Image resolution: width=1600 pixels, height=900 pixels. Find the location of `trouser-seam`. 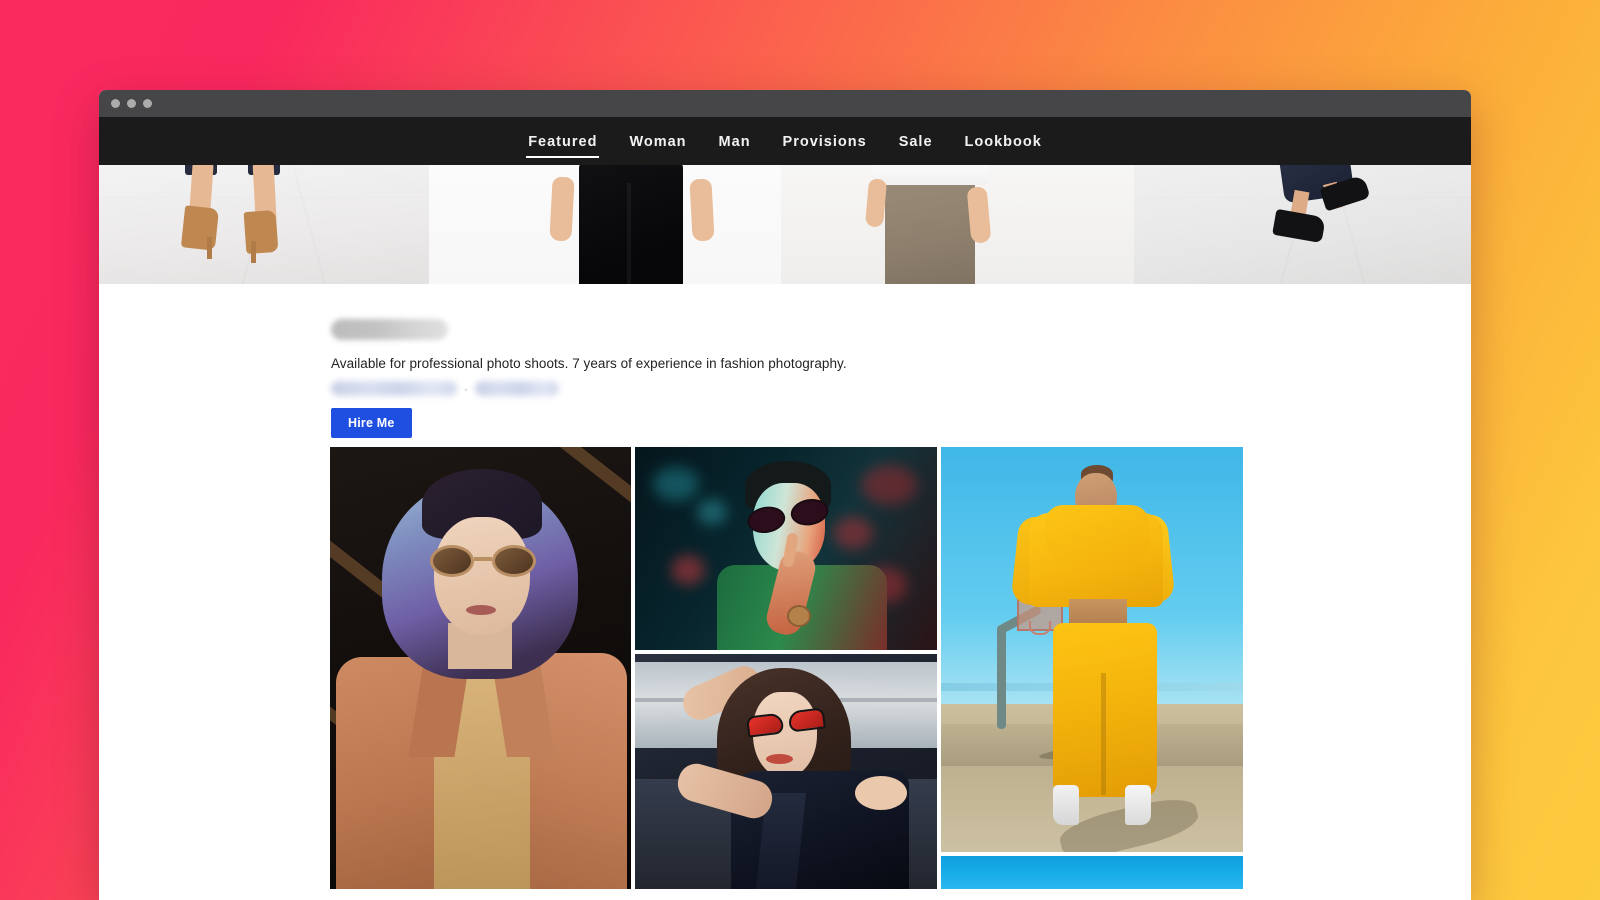

trouser-seam is located at coordinates (629, 233).